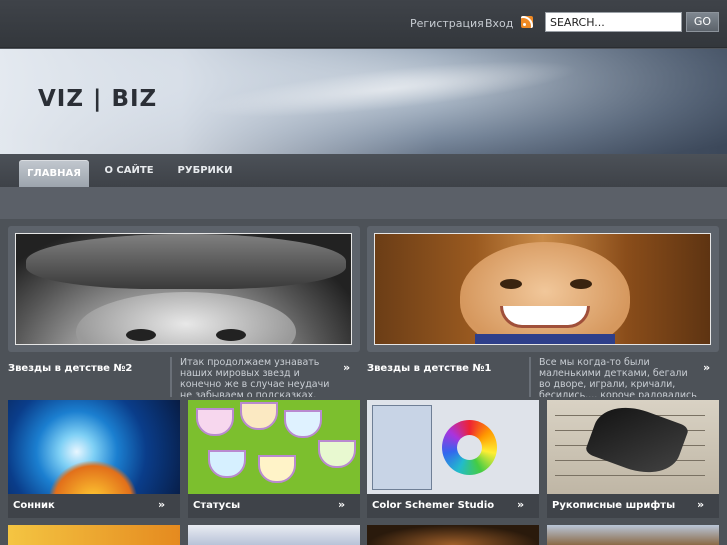  What do you see at coordinates (97, 99) in the screenshot?
I see `site-logo: VIZ | BIZ` at bounding box center [97, 99].